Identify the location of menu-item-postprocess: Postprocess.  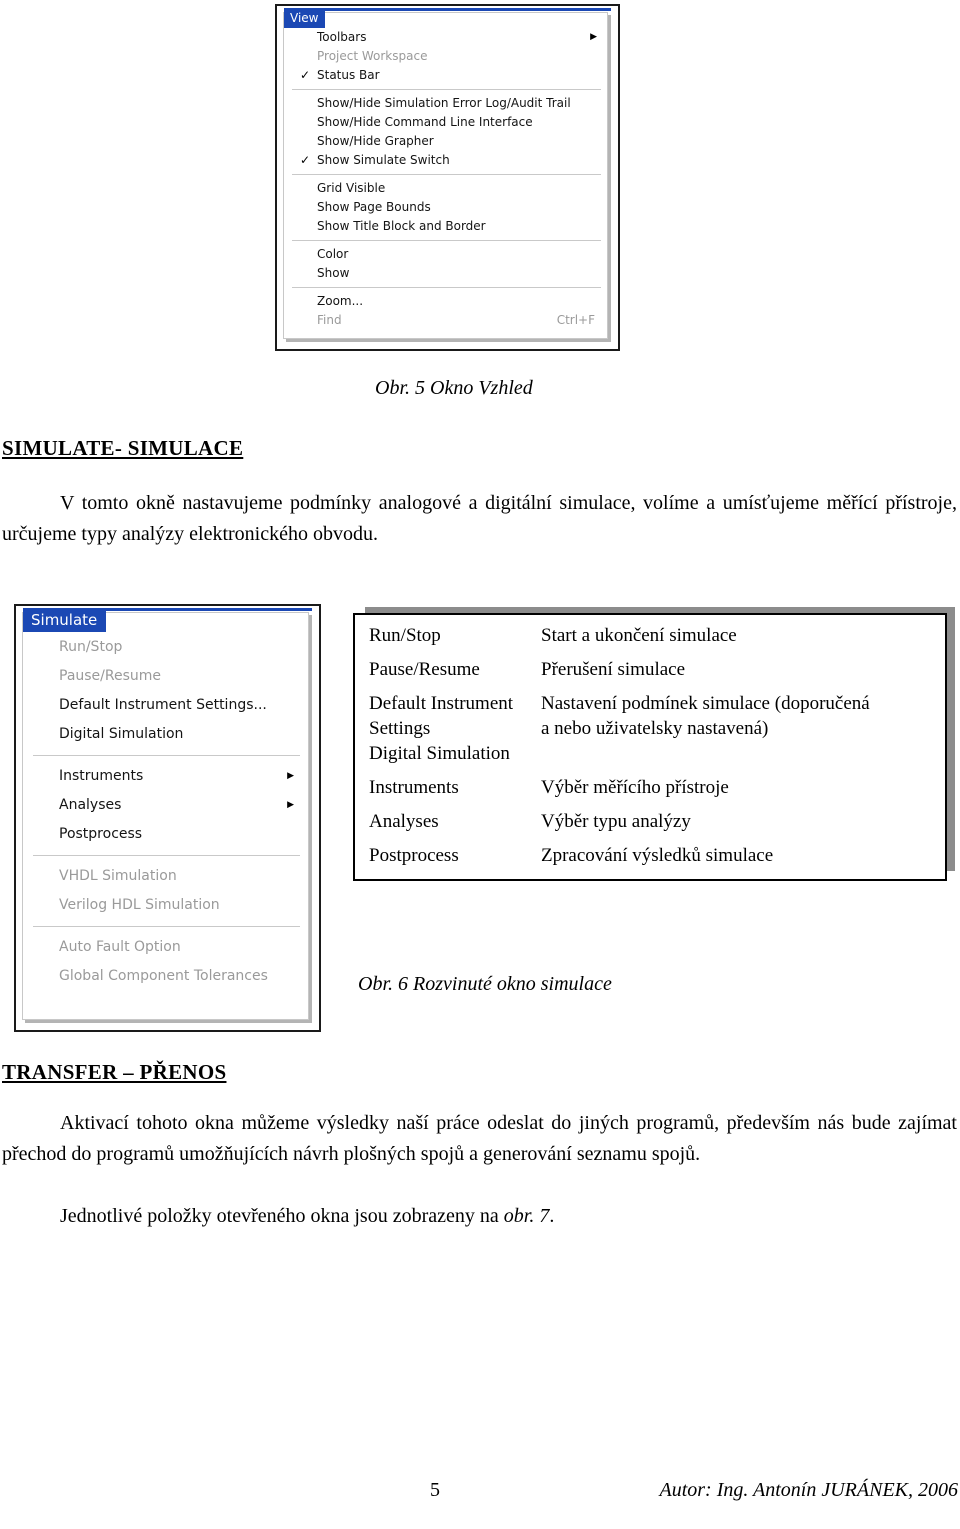
(165, 834).